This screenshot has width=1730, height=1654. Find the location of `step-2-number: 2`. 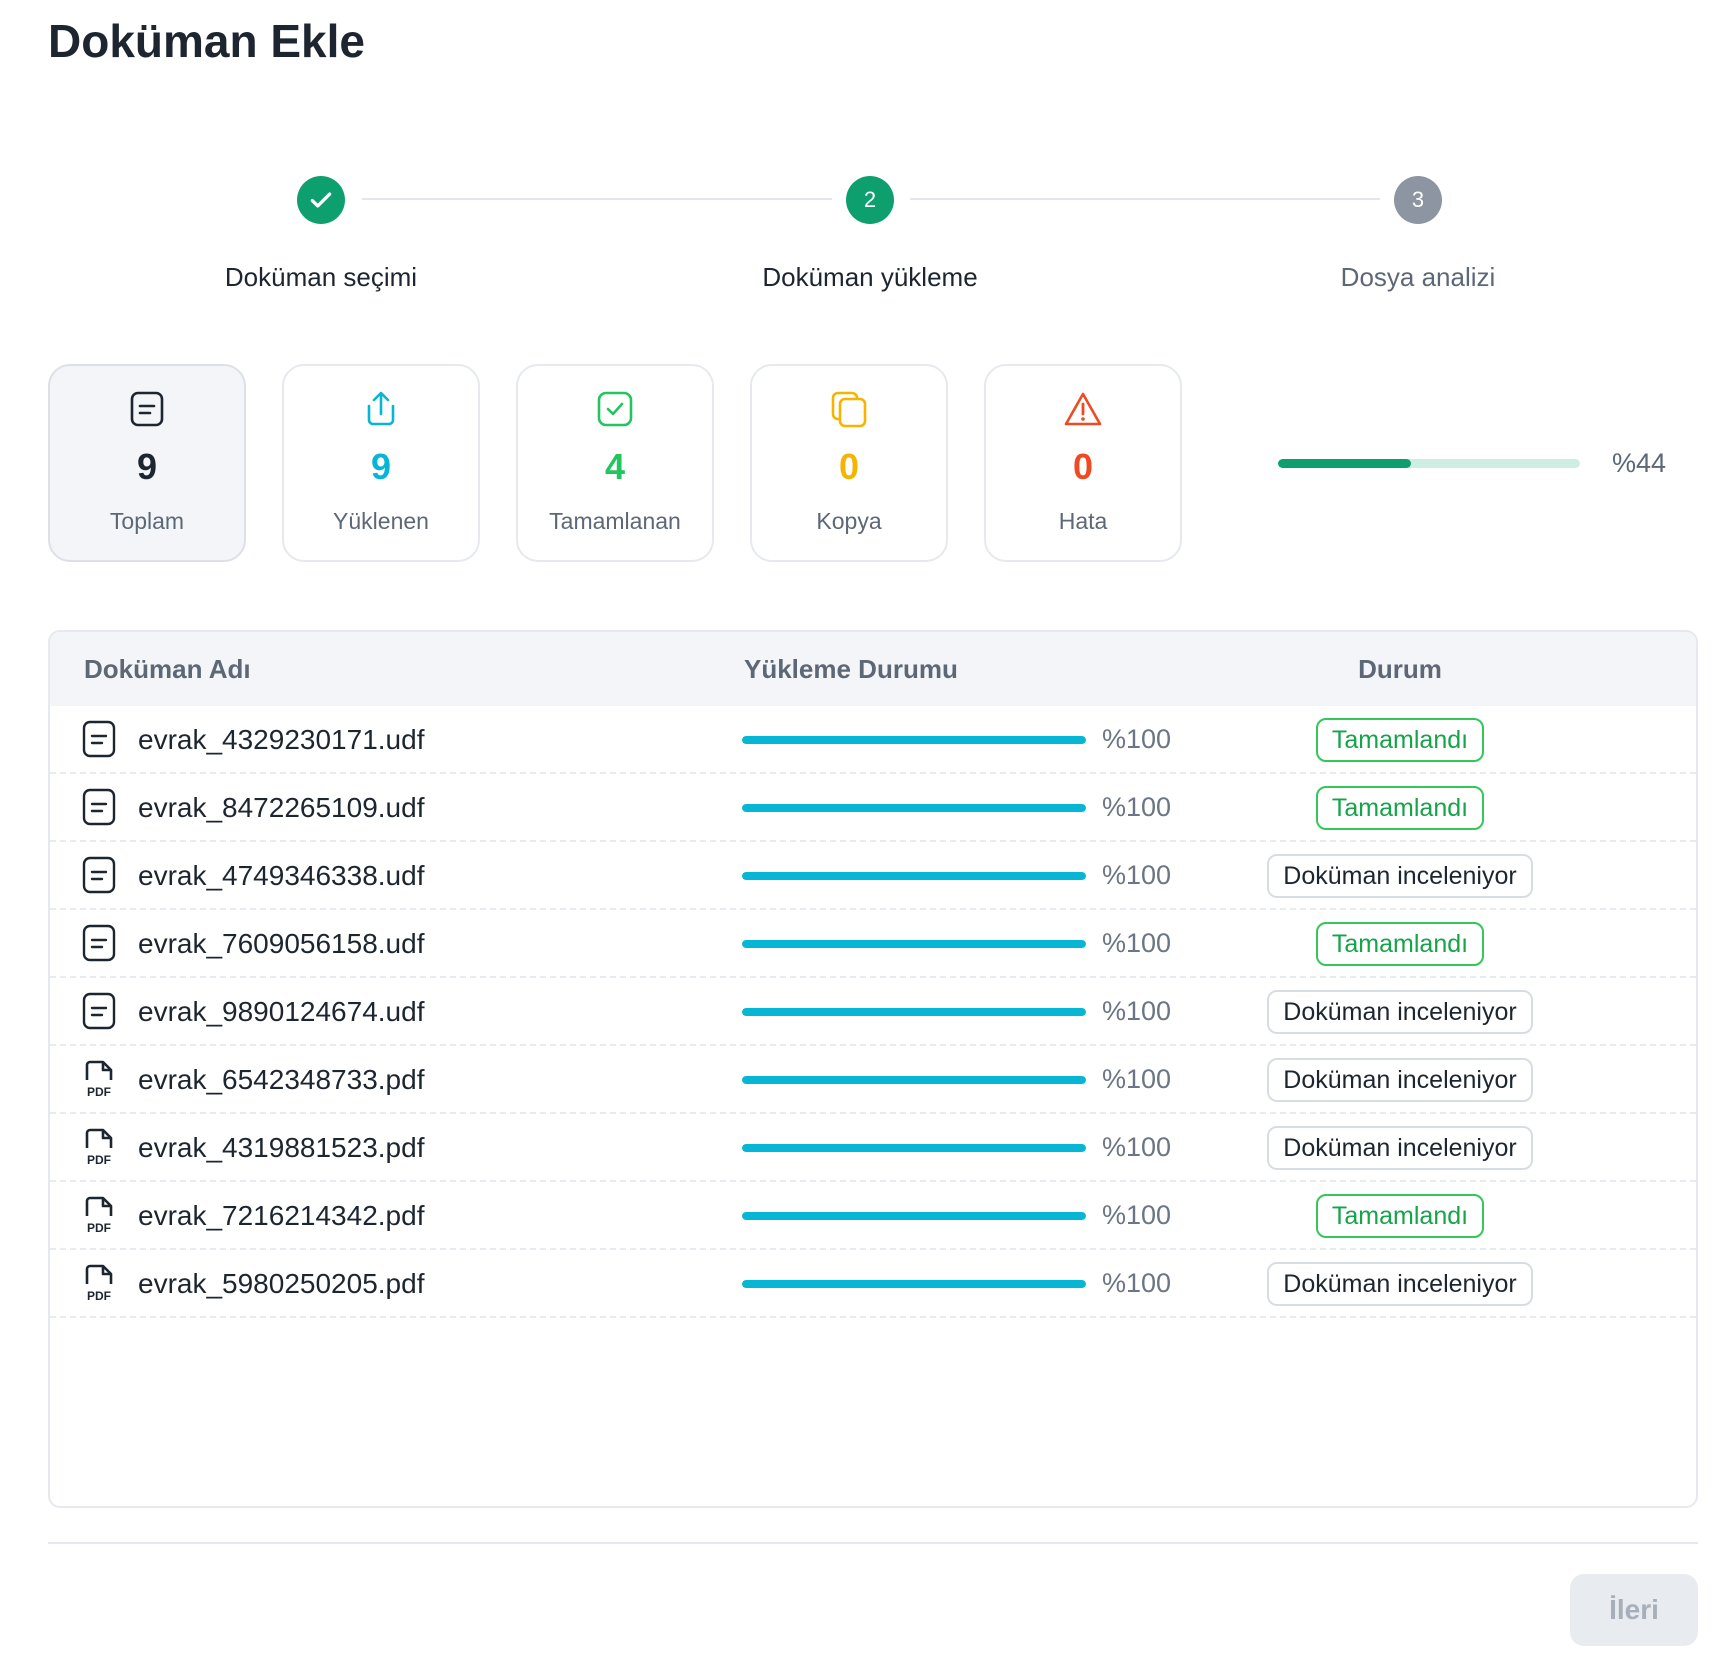

step-2-number: 2 is located at coordinates (870, 200).